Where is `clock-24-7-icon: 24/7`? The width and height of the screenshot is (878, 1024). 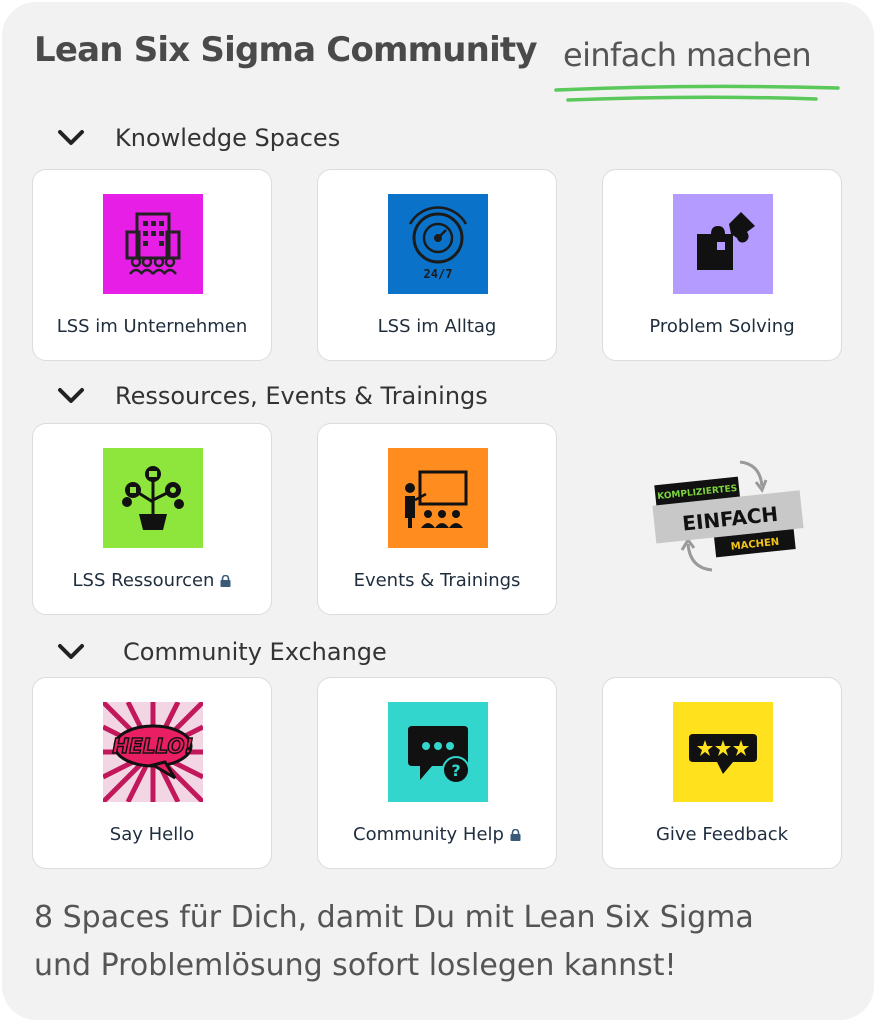 clock-24-7-icon: 24/7 is located at coordinates (438, 244).